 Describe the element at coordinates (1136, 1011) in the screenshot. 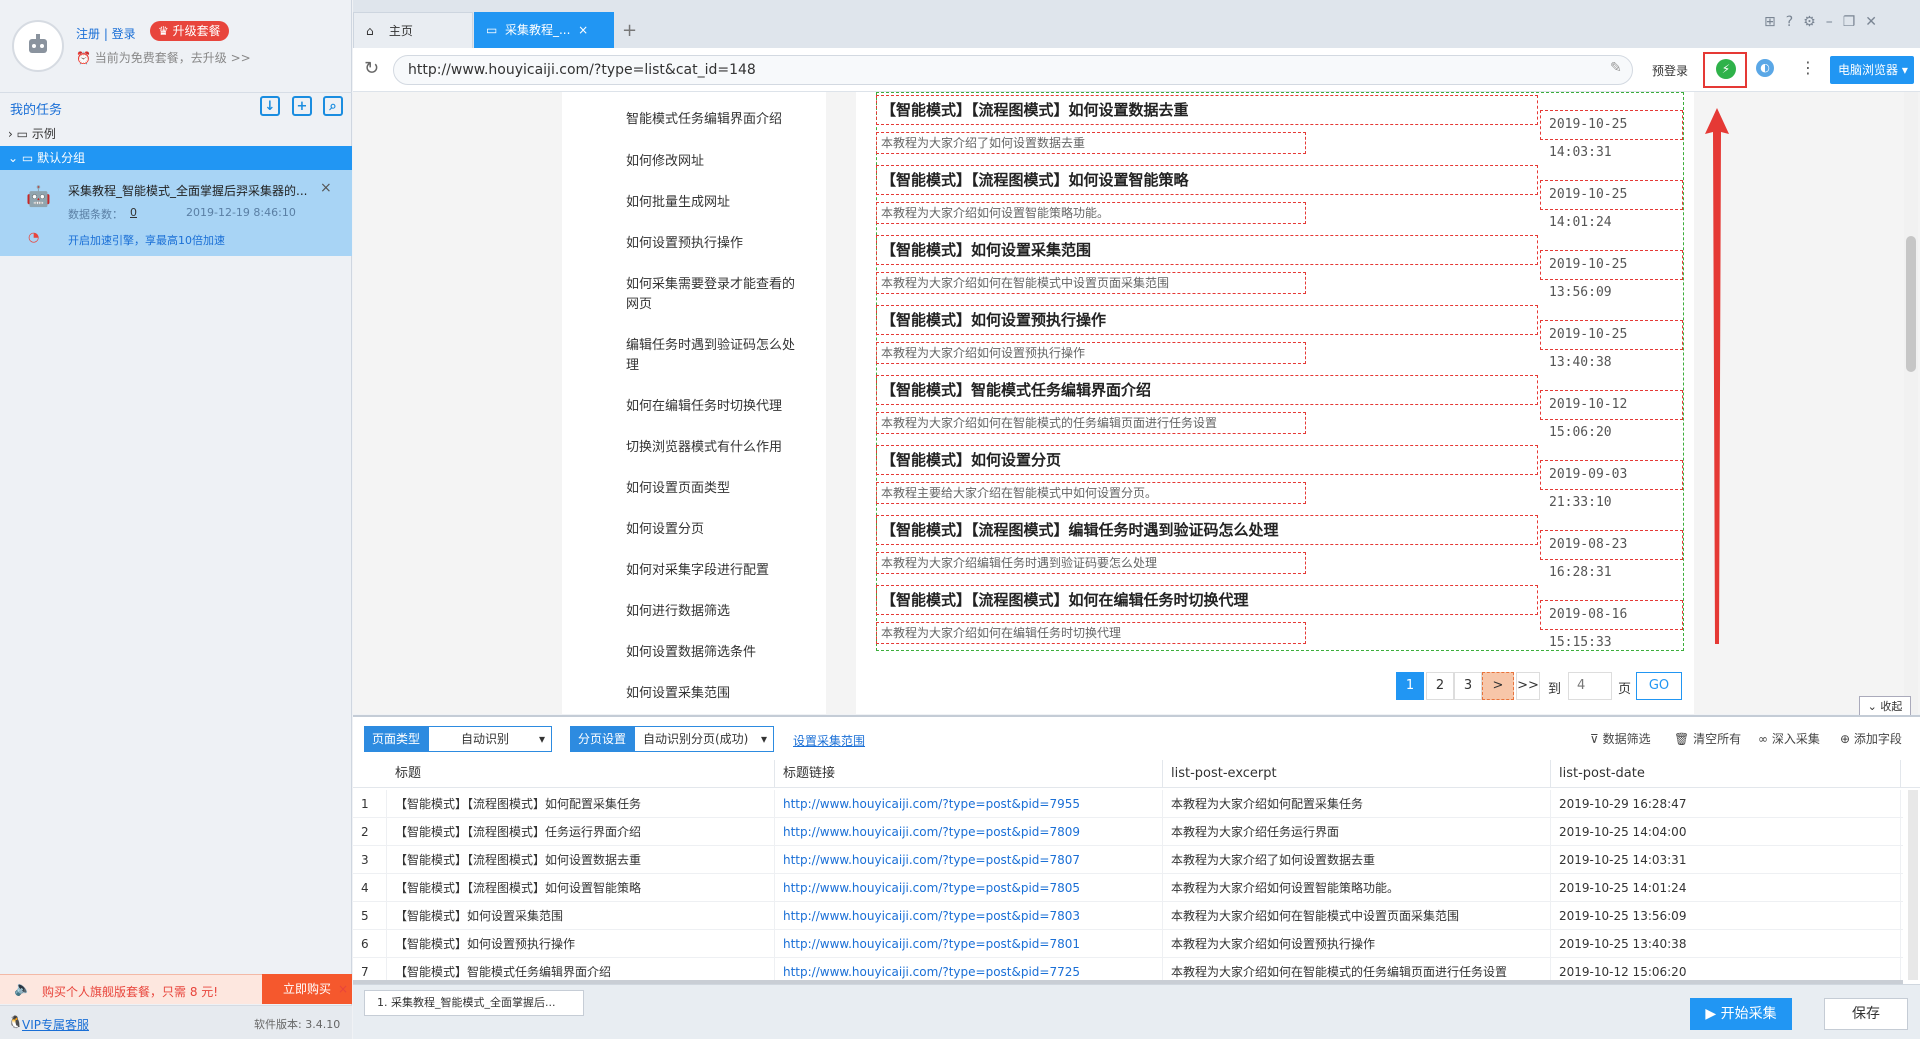

I see `bottom-bar` at that location.